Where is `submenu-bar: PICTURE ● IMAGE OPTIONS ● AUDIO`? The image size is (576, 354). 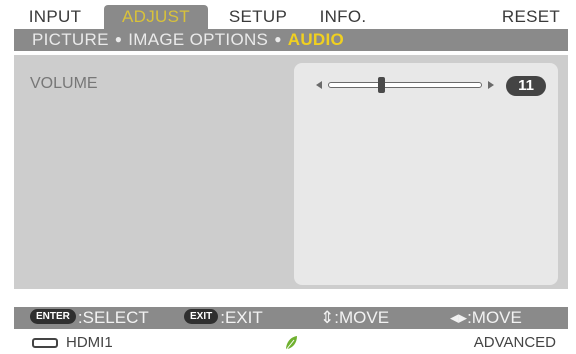 submenu-bar: PICTURE ● IMAGE OPTIONS ● AUDIO is located at coordinates (291, 40).